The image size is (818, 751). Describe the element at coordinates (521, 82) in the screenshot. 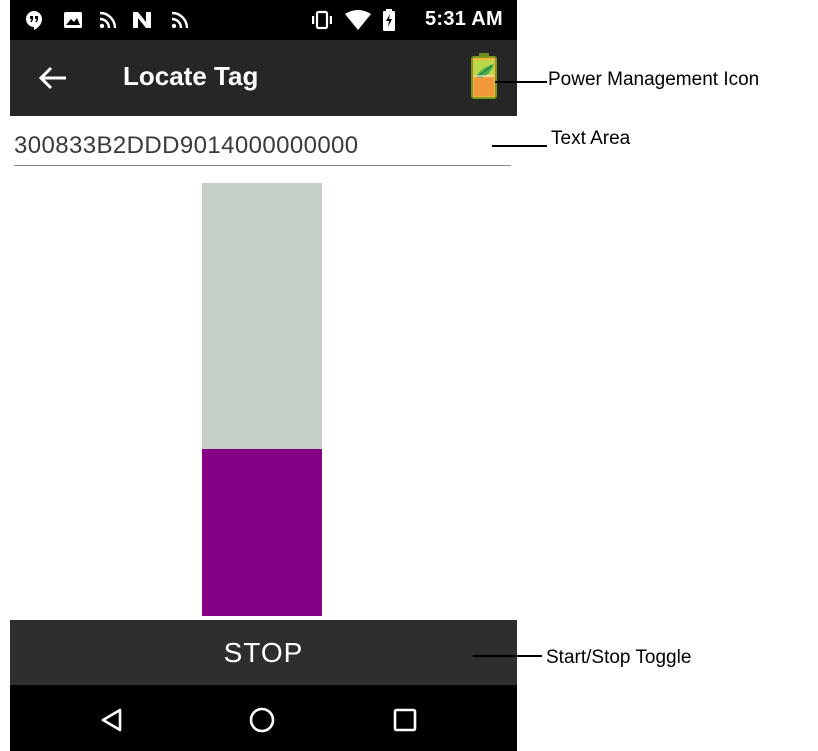

I see `power-icon-callout-line` at that location.